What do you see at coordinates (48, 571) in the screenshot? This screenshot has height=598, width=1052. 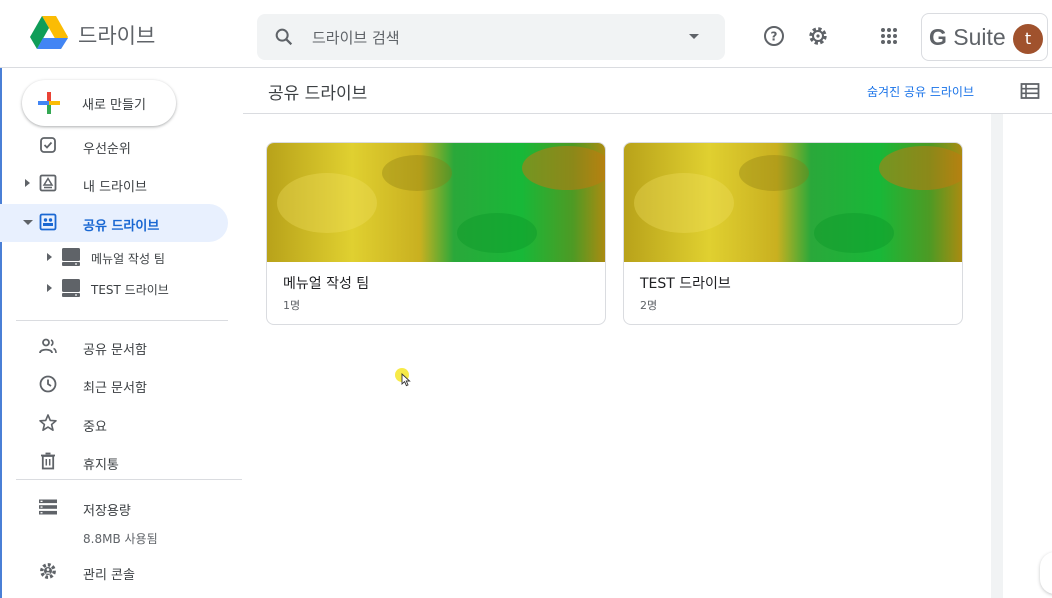 I see `admin-console-icon` at bounding box center [48, 571].